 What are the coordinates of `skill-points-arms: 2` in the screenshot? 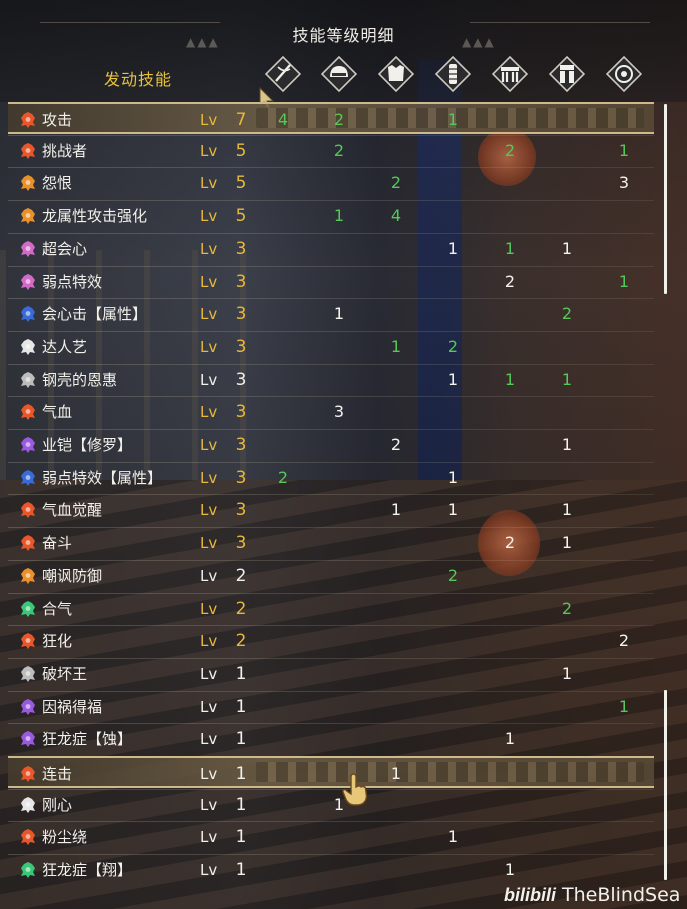 It's located at (453, 575).